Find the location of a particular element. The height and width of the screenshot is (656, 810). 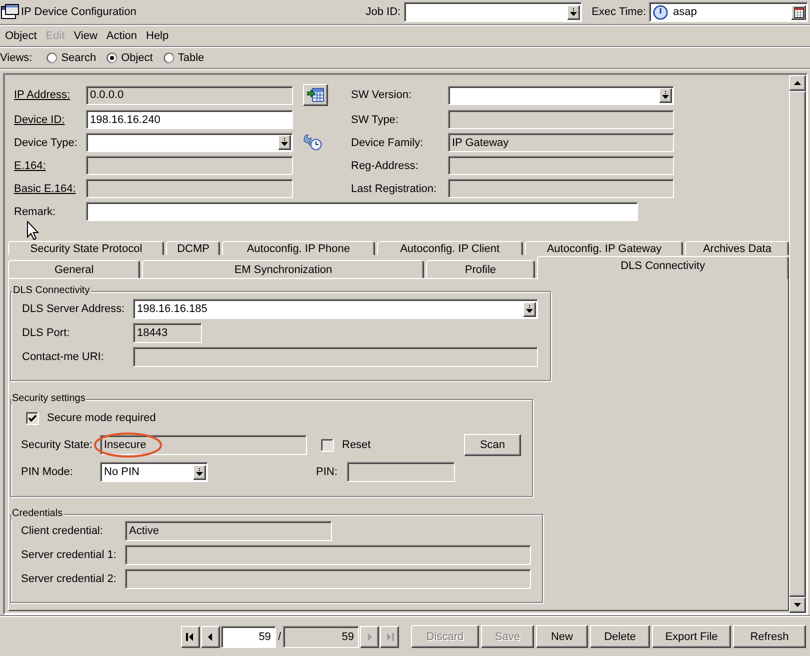

caret-down-icon is located at coordinates (797, 605).